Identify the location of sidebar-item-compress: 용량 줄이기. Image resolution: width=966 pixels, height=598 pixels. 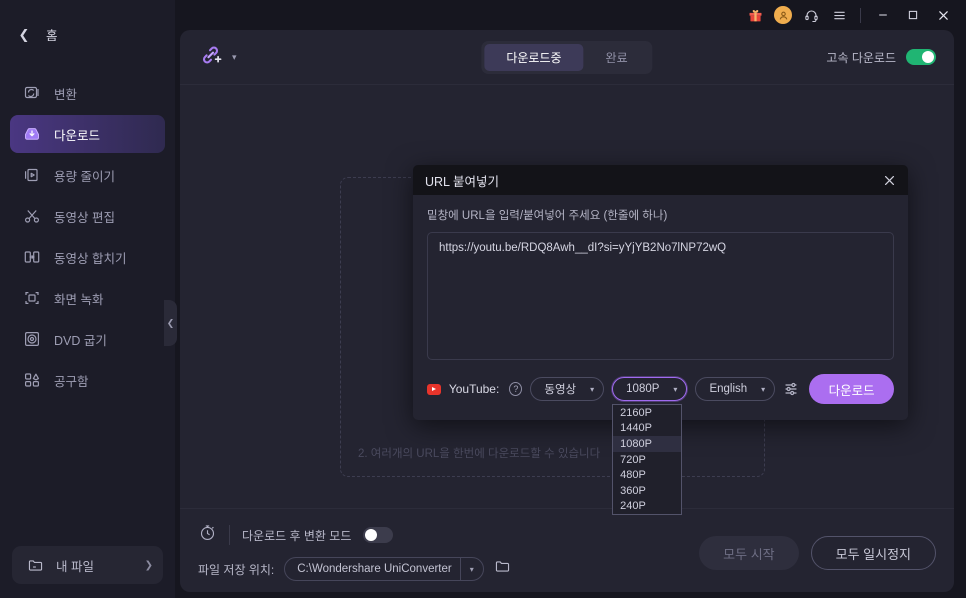
(87, 175).